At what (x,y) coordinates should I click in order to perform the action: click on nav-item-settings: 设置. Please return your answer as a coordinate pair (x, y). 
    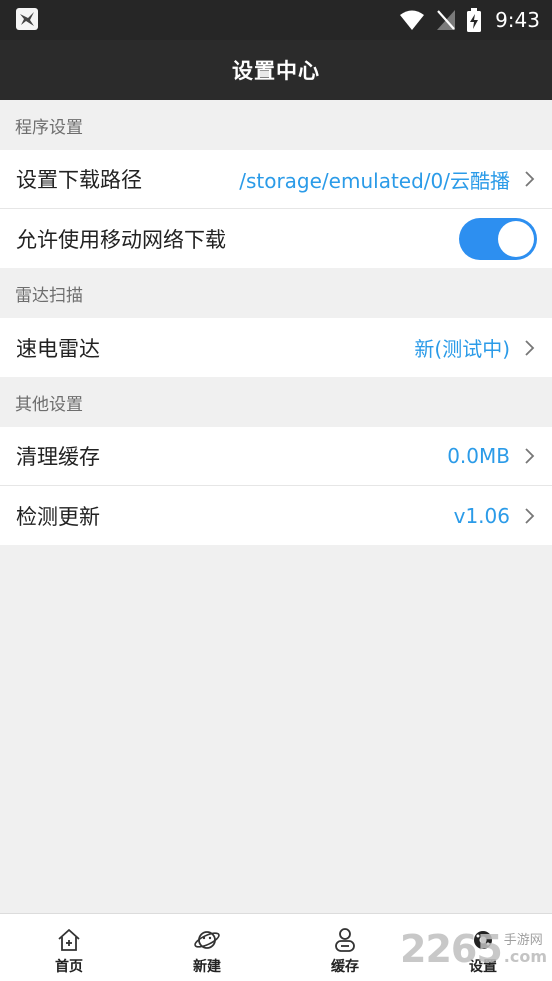
    Looking at the image, I should click on (483, 947).